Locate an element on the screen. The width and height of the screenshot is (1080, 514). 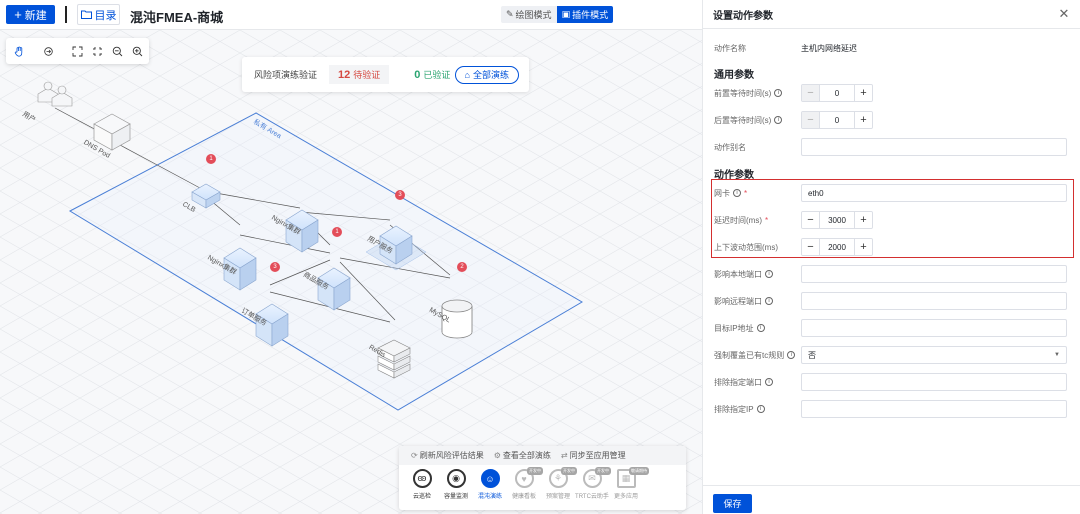
app-trtc-assistant: ✉ TRTC云助手 开发中 is located at coordinates (593, 483).